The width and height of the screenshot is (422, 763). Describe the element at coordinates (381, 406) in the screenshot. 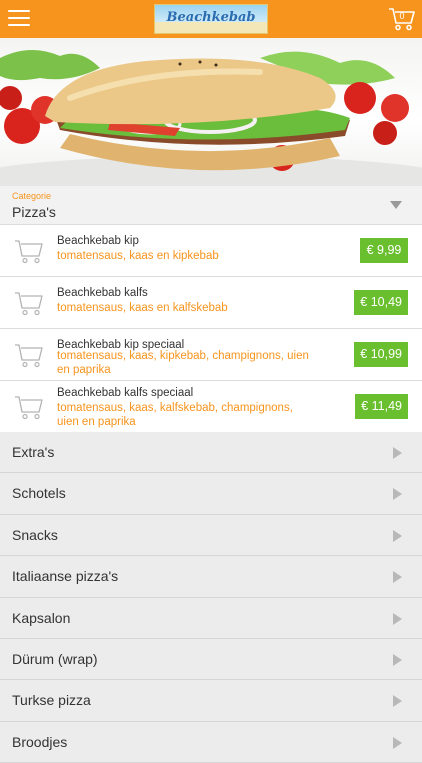

I see `price-button: € 11,49` at that location.